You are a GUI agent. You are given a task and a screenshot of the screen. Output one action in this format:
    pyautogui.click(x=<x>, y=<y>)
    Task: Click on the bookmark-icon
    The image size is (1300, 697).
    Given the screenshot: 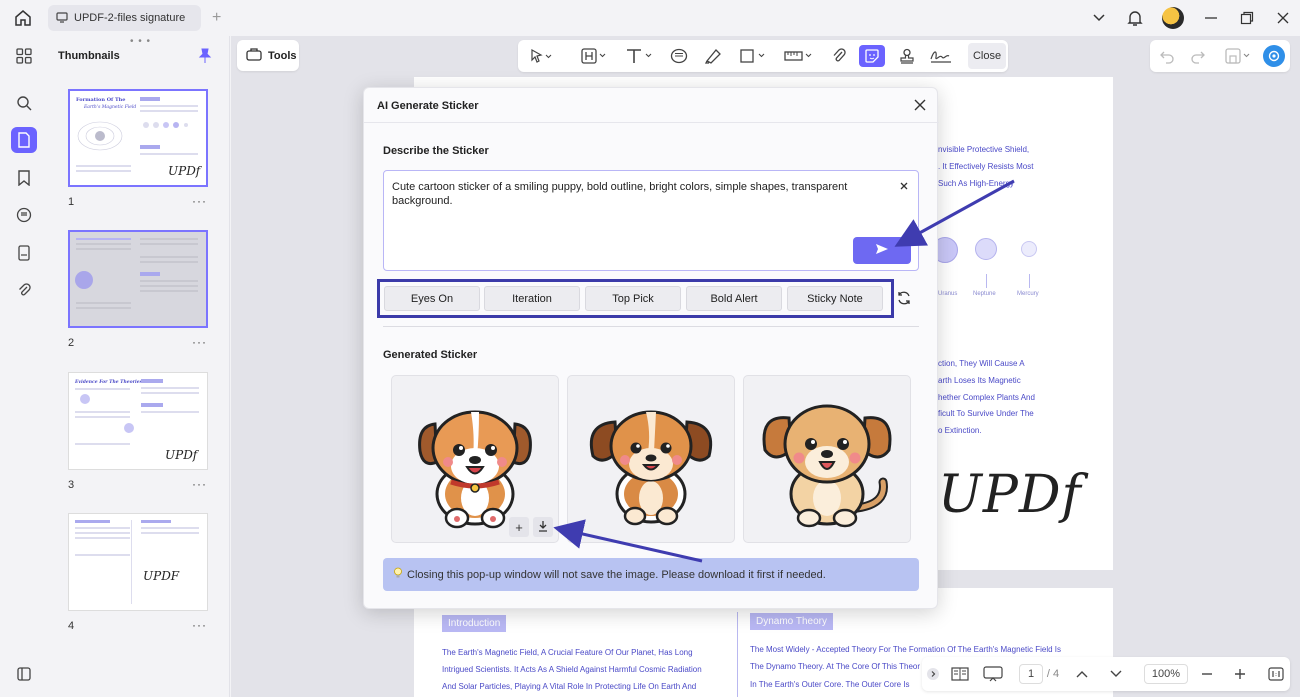 What is the action you would take?
    pyautogui.click(x=24, y=178)
    